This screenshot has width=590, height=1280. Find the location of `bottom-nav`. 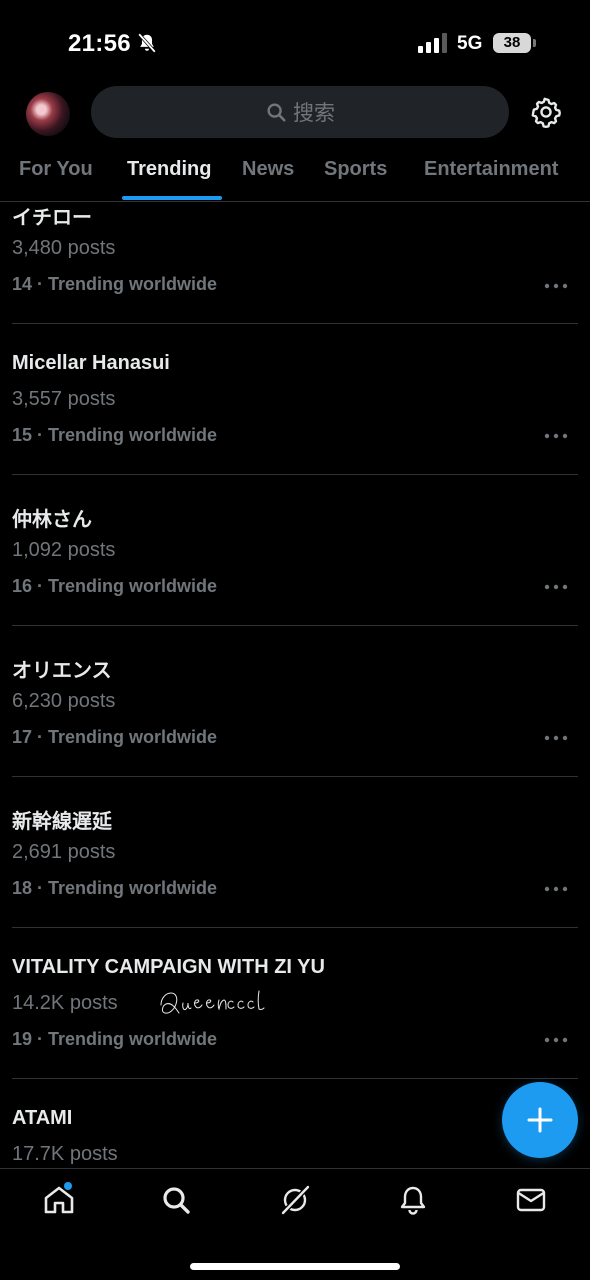

bottom-nav is located at coordinates (295, 1224).